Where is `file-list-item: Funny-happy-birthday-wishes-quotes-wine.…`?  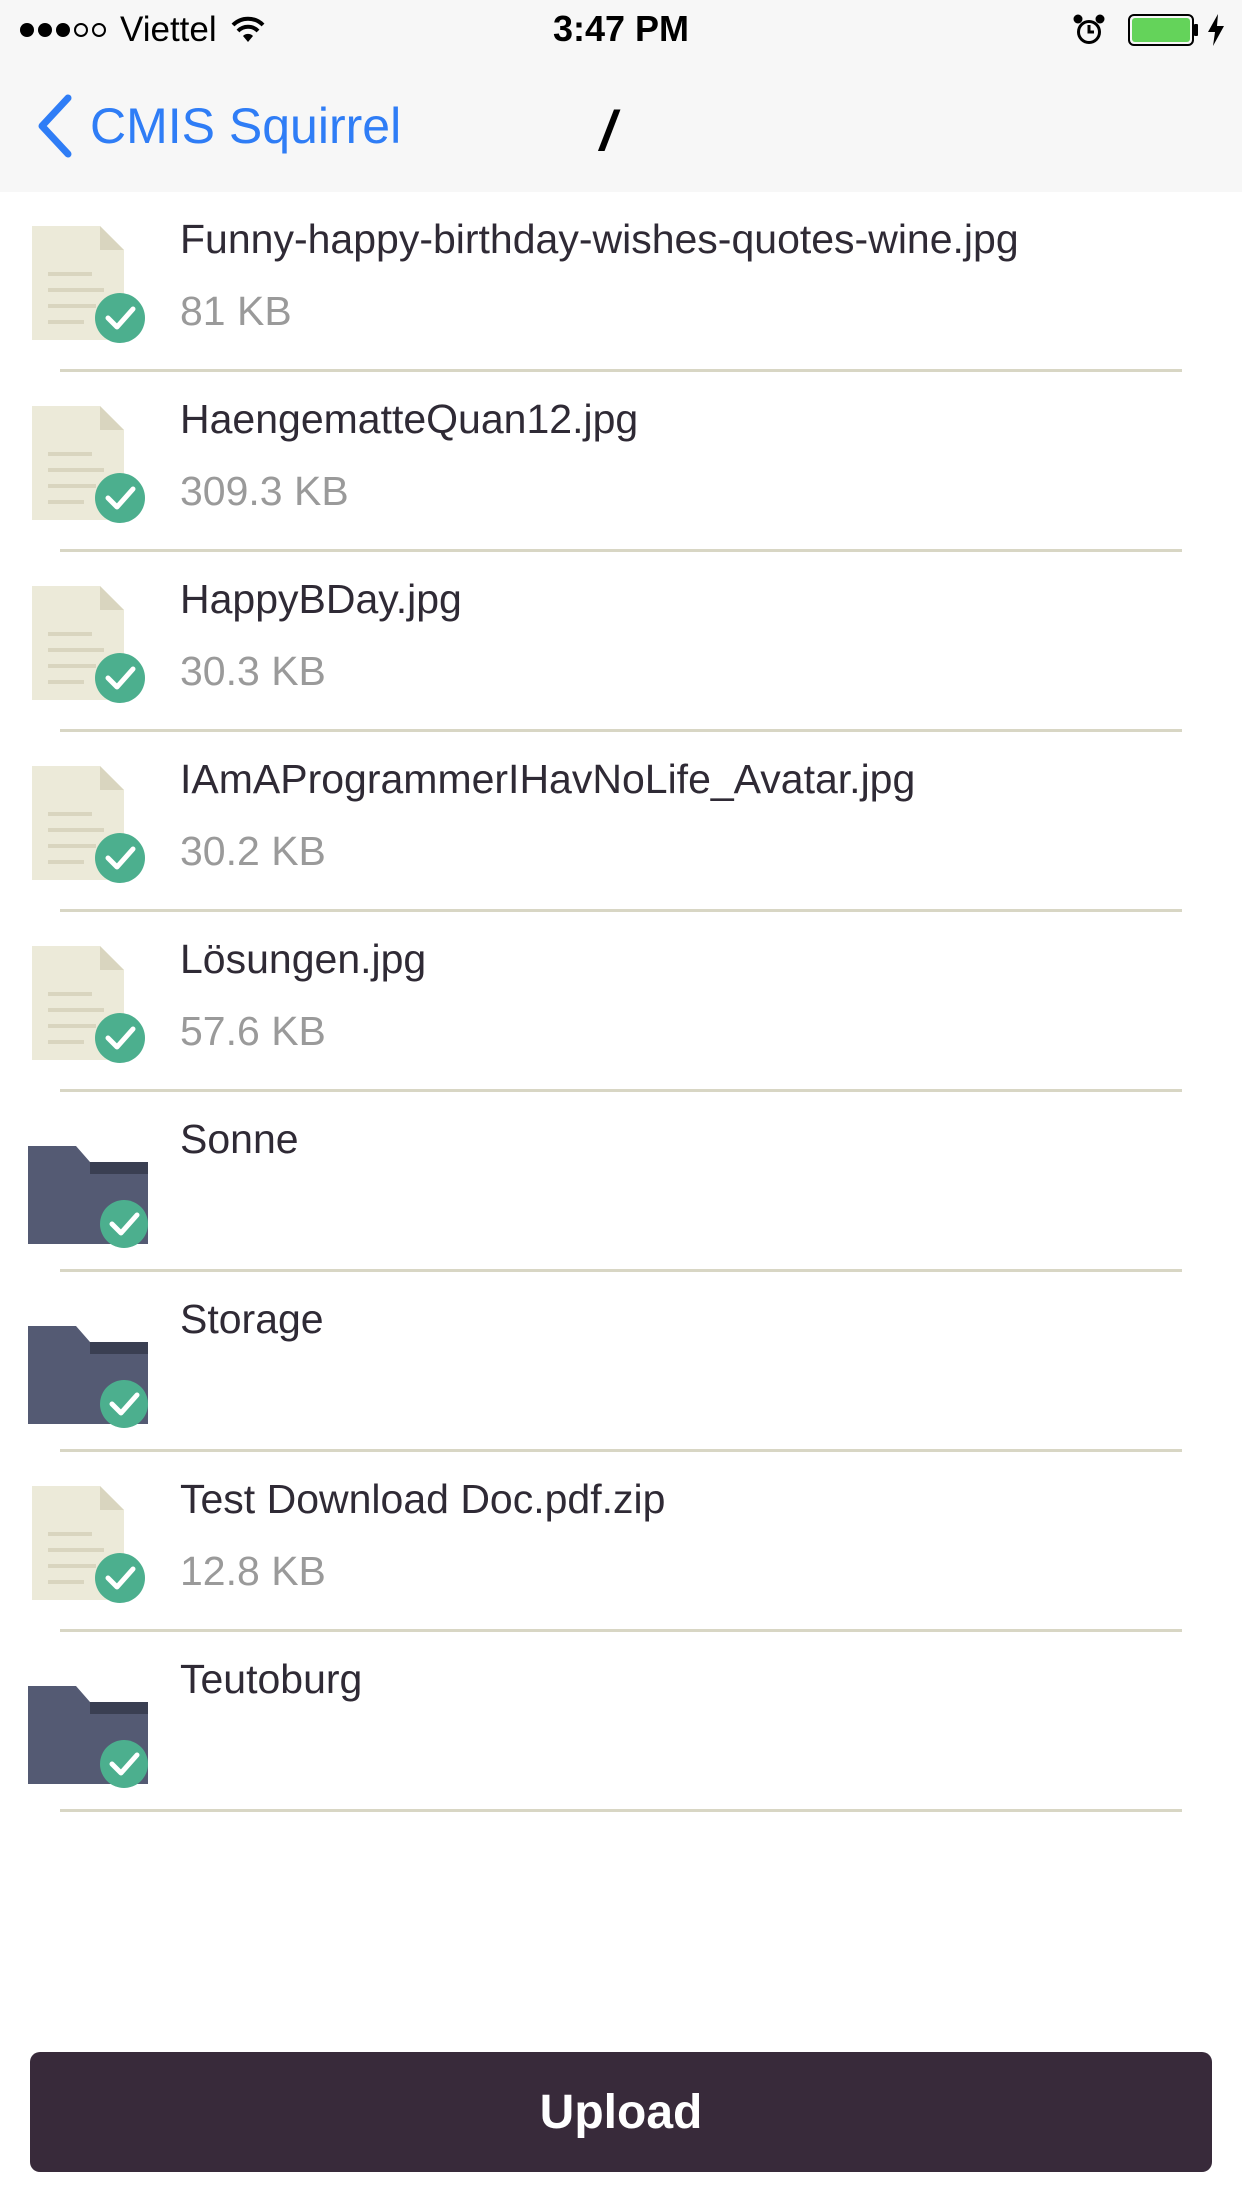
file-list-item: Funny-happy-birthday-wishes-quotes-wine.… is located at coordinates (621, 282).